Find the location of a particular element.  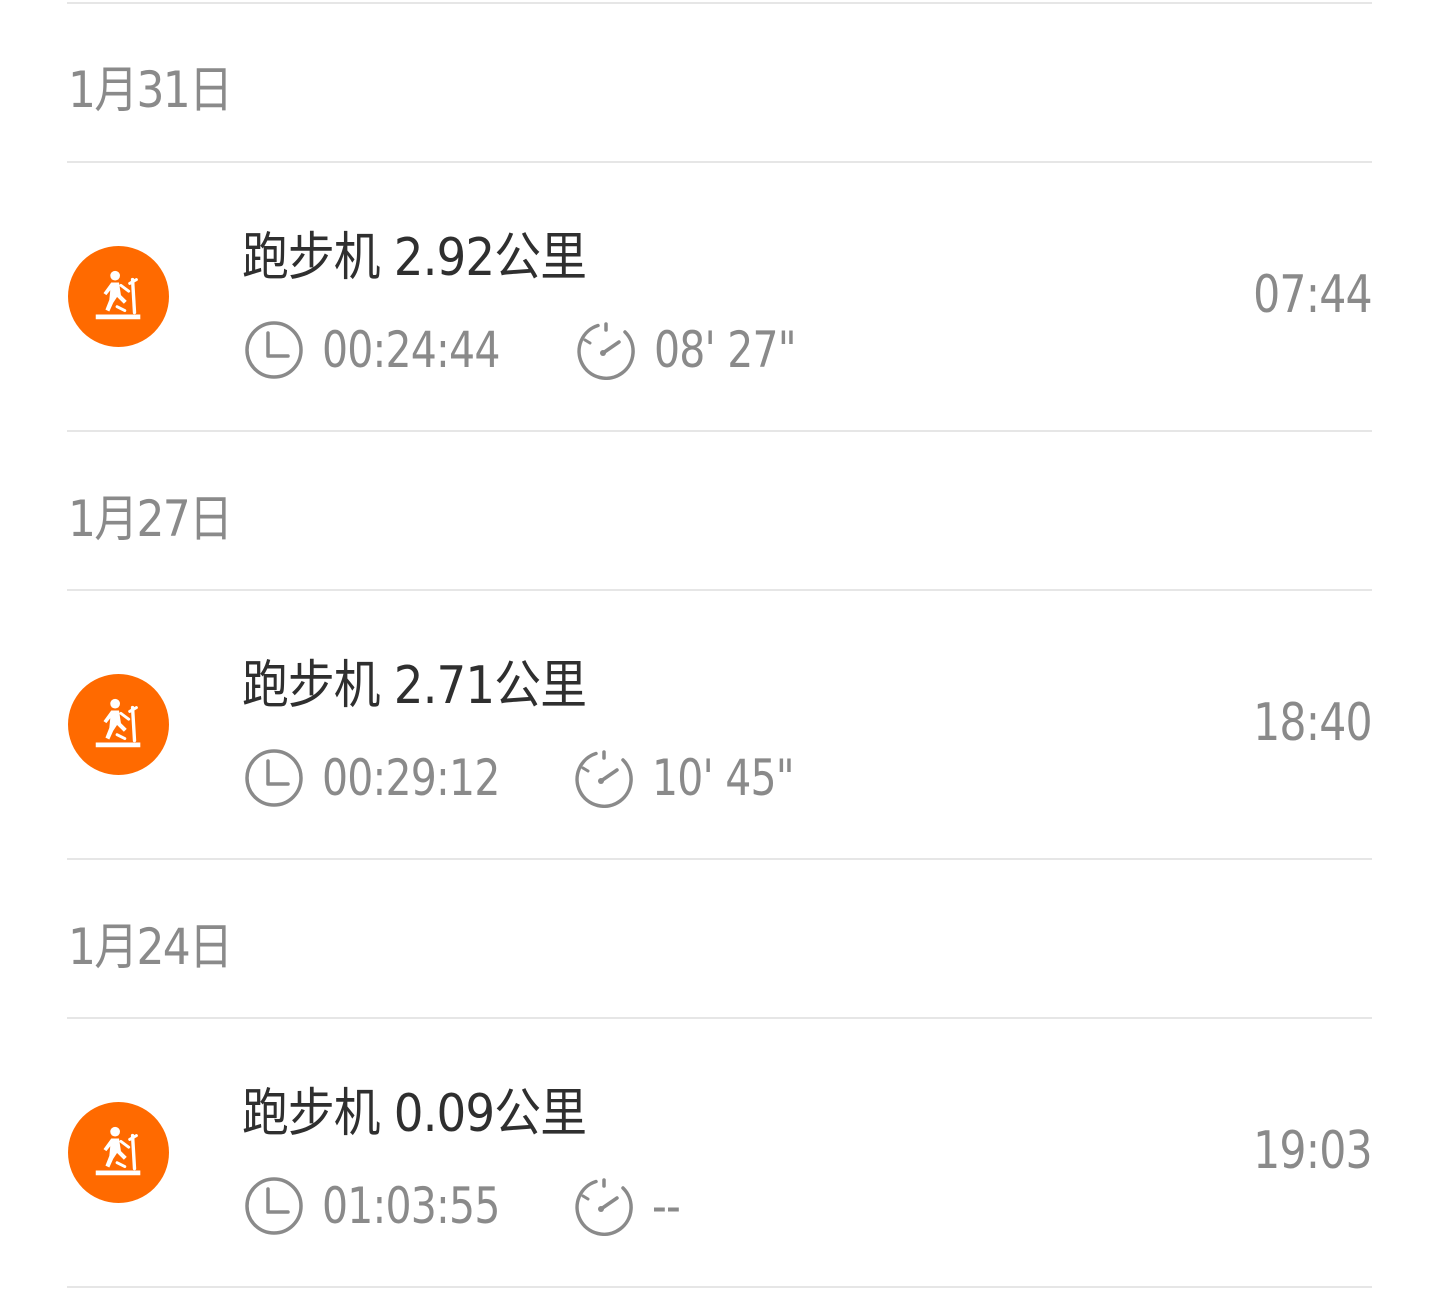

distance-value: 2.71公里 is located at coordinates (490, 686).